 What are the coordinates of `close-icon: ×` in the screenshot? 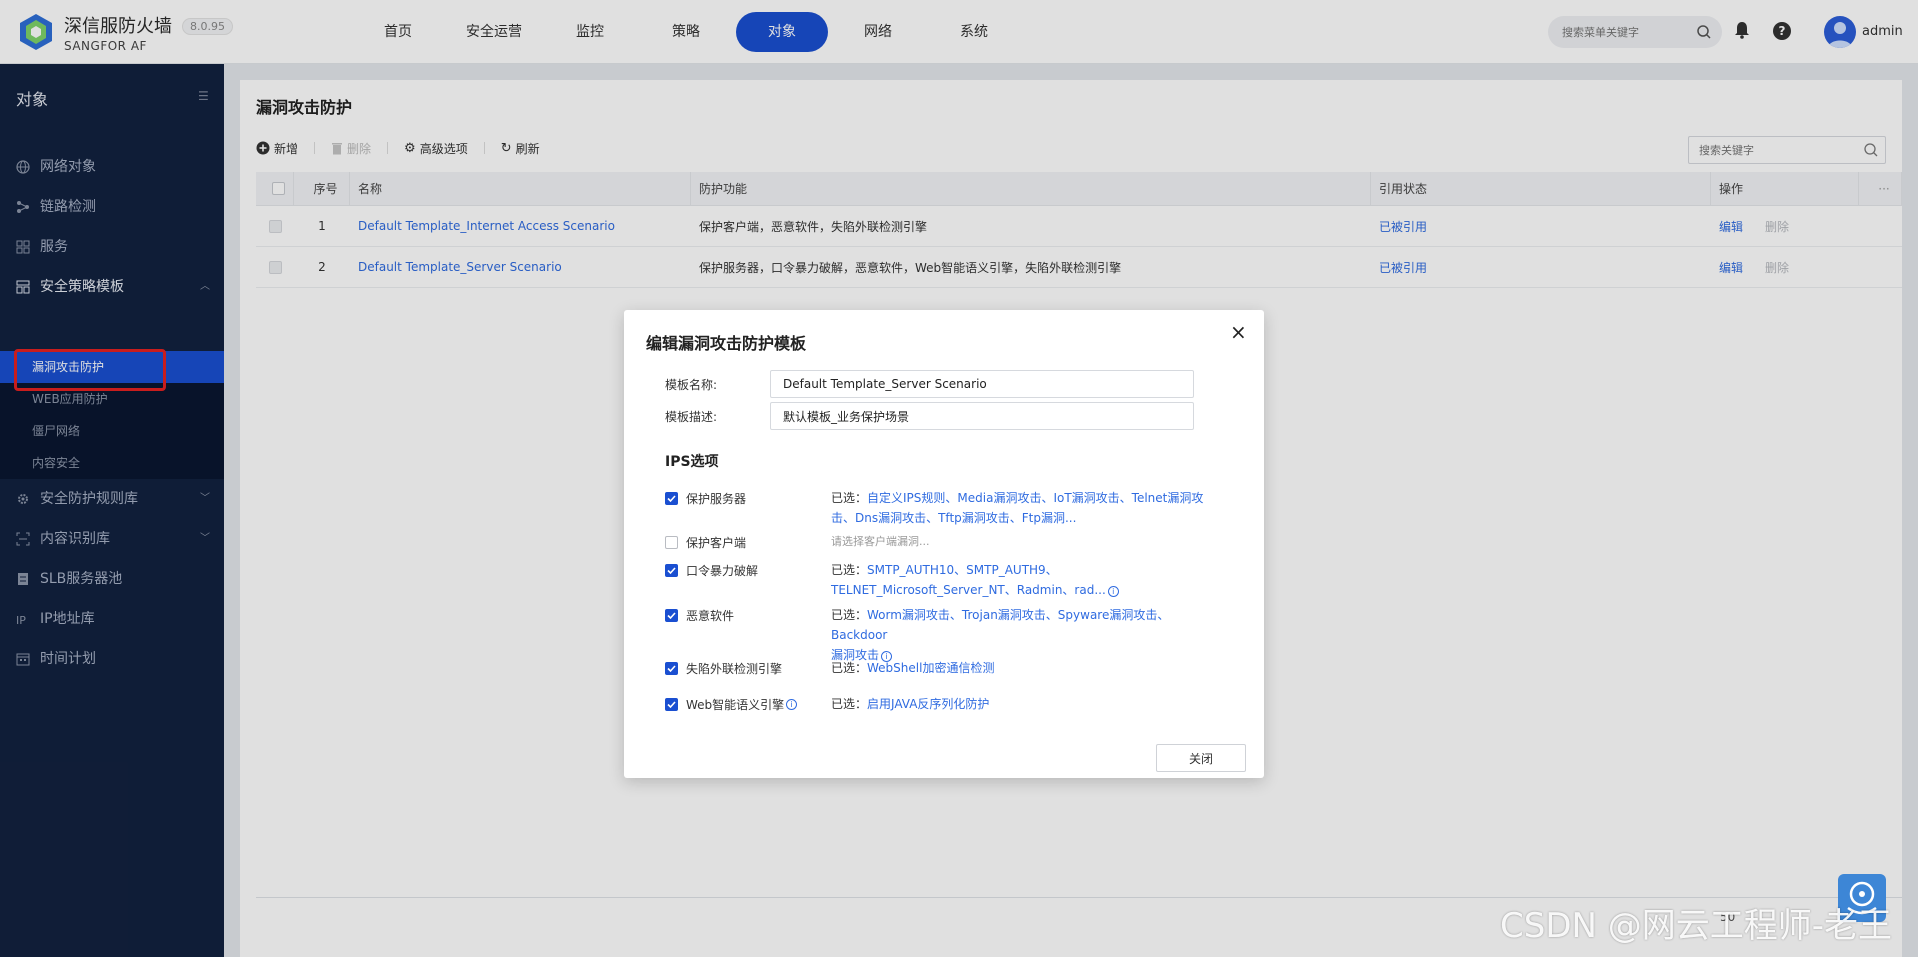 It's located at (1238, 332).